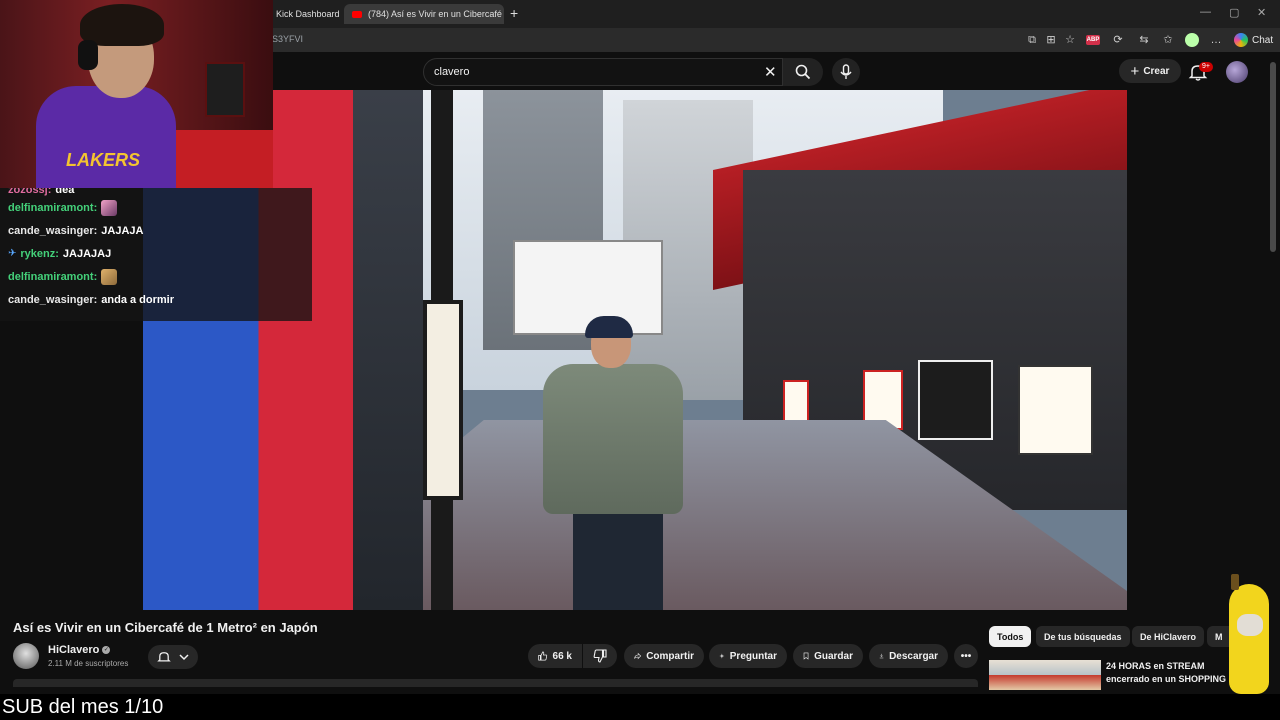 The width and height of the screenshot is (1280, 720). I want to click on chevron-down-icon, so click(184, 657).